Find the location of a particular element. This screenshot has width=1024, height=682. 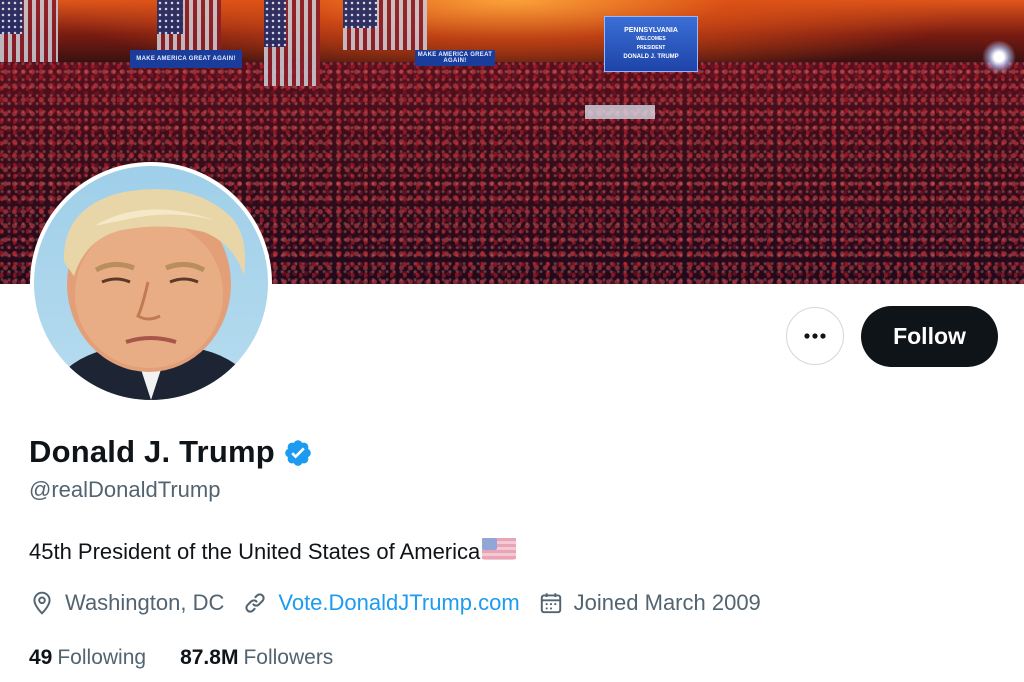

jumbotron-line: PENNSYLVANIA is located at coordinates (651, 30).